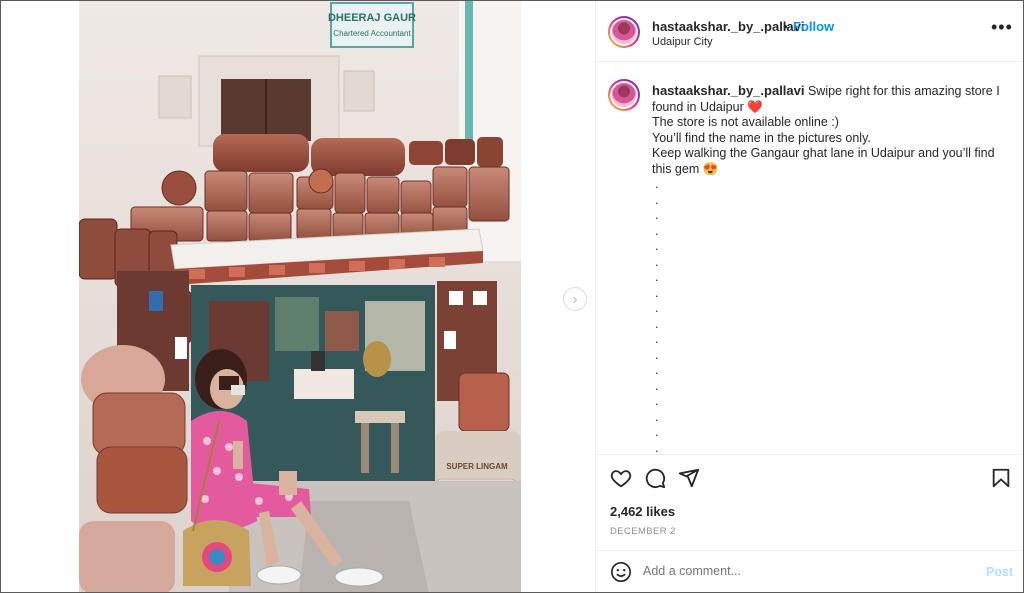  I want to click on caption-line-2: The store is not available online :), so click(745, 122).